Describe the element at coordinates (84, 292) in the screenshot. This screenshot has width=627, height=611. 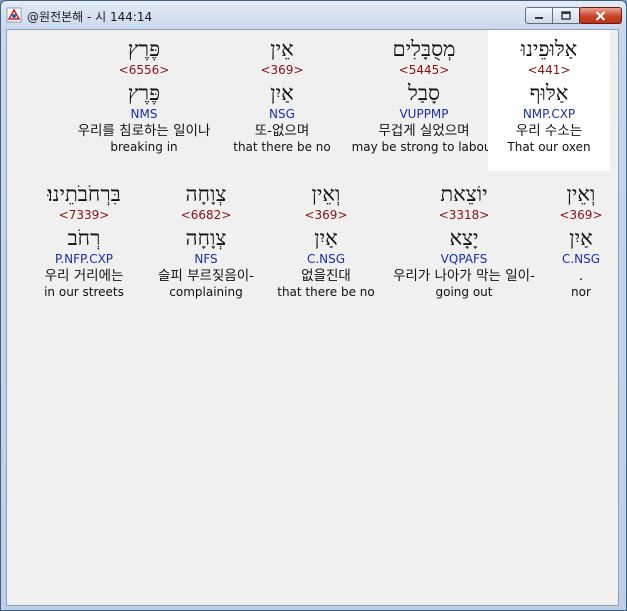
I see `english-gloss: in our streets` at that location.